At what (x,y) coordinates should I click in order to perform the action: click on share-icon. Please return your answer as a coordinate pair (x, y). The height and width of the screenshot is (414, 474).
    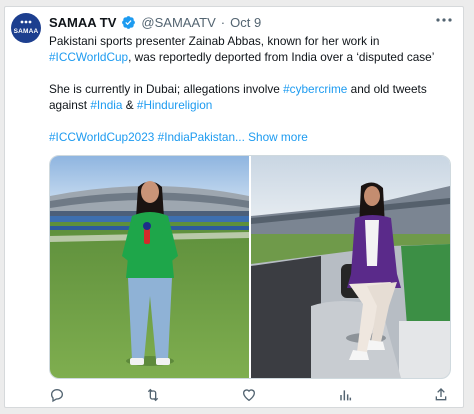
    Looking at the image, I should click on (441, 395).